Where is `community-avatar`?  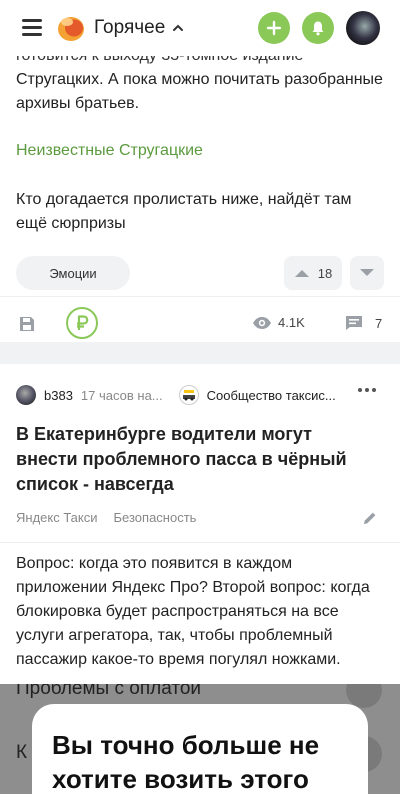 community-avatar is located at coordinates (188, 395).